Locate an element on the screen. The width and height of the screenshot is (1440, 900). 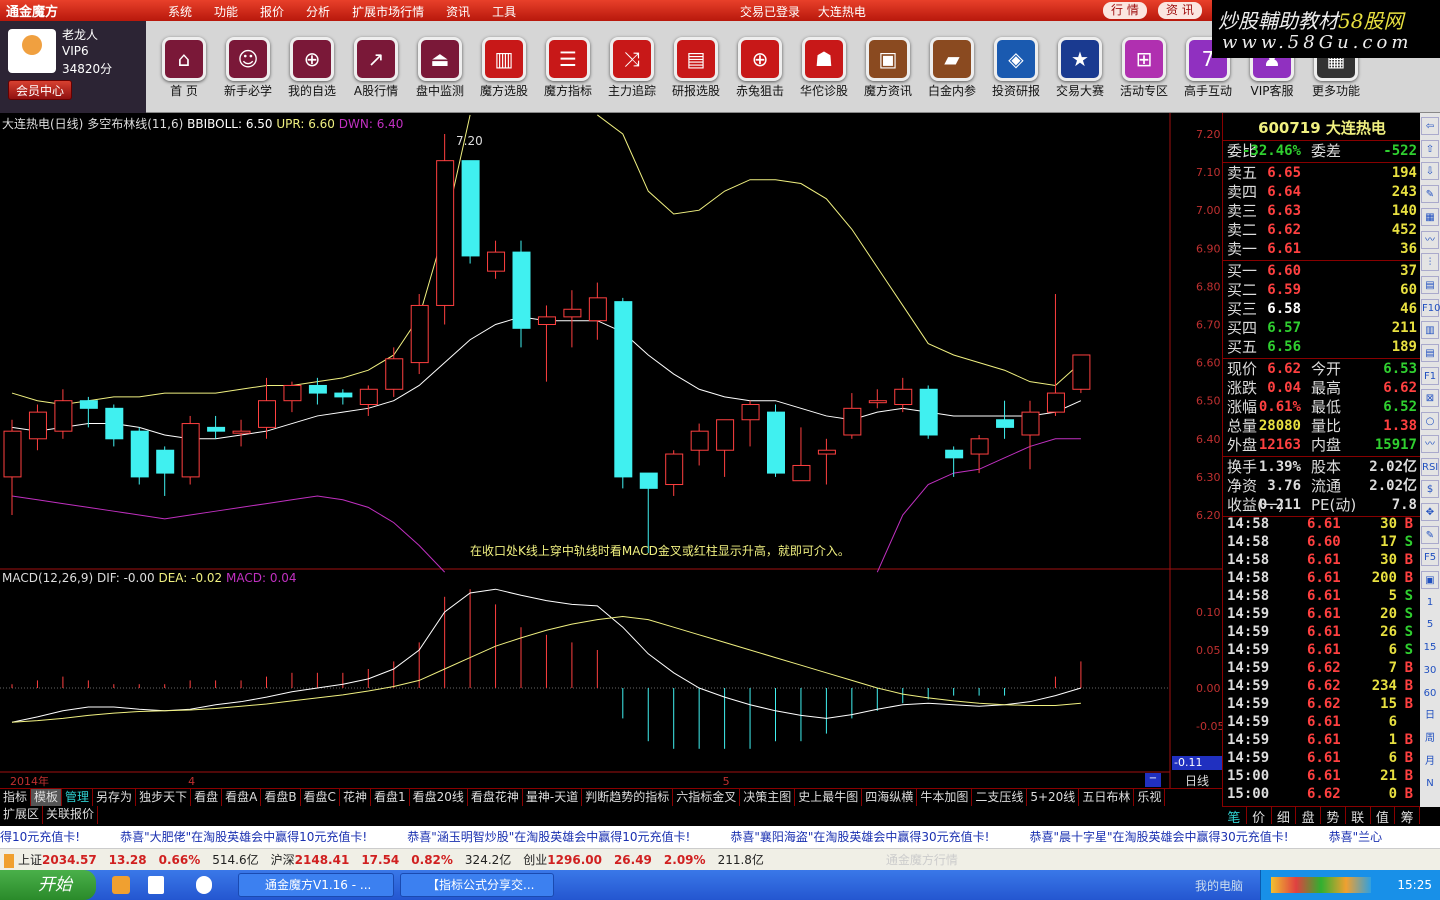
indicator-tab: 四海纵横 is located at coordinates (890, 797).